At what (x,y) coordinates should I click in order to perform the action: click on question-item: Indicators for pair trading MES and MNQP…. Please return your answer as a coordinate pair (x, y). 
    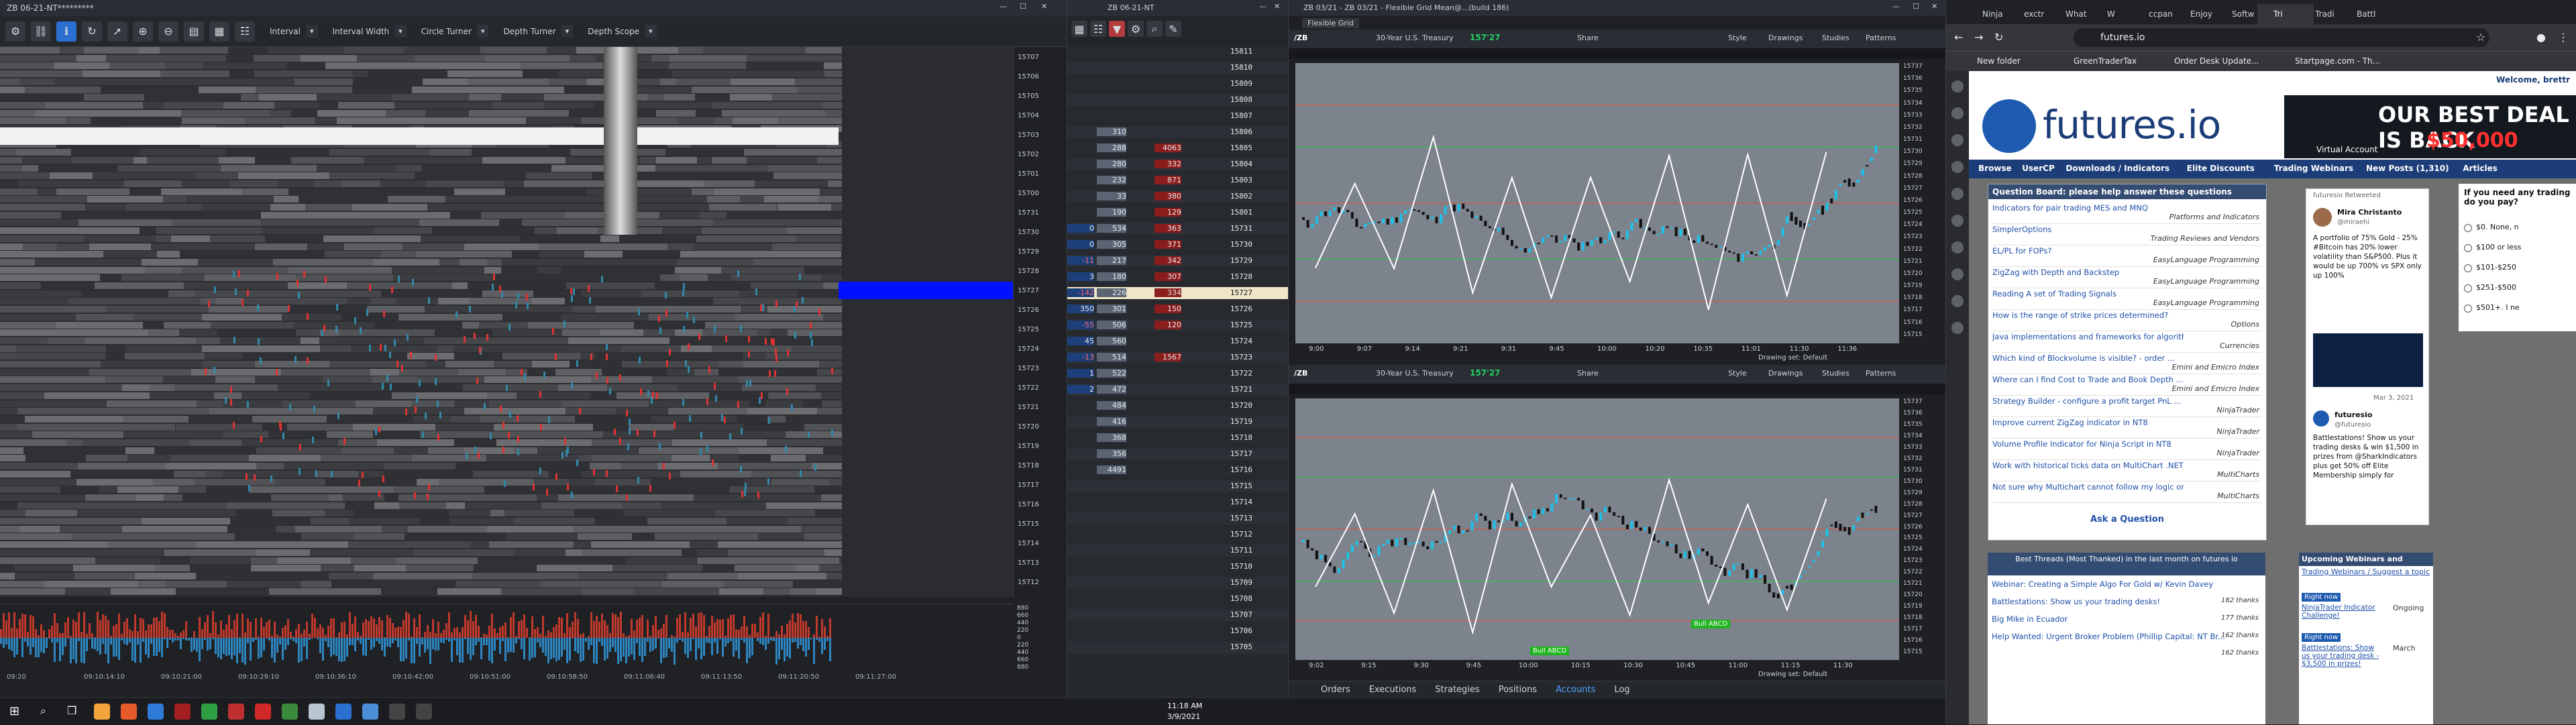
    Looking at the image, I should click on (2127, 213).